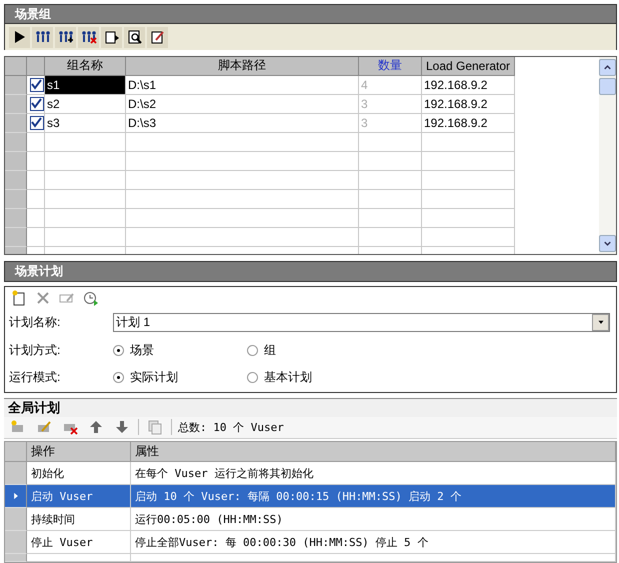 The height and width of the screenshot is (563, 619). What do you see at coordinates (242, 123) in the screenshot?
I see `table-cell: D:\s3` at bounding box center [242, 123].